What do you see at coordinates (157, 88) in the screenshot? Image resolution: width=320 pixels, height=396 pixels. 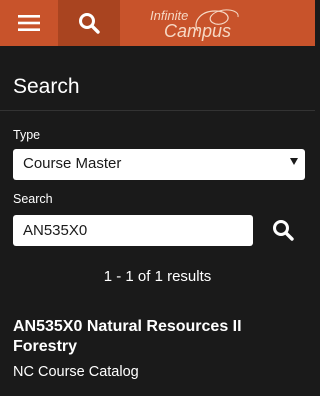 I see `page-header: Search` at bounding box center [157, 88].